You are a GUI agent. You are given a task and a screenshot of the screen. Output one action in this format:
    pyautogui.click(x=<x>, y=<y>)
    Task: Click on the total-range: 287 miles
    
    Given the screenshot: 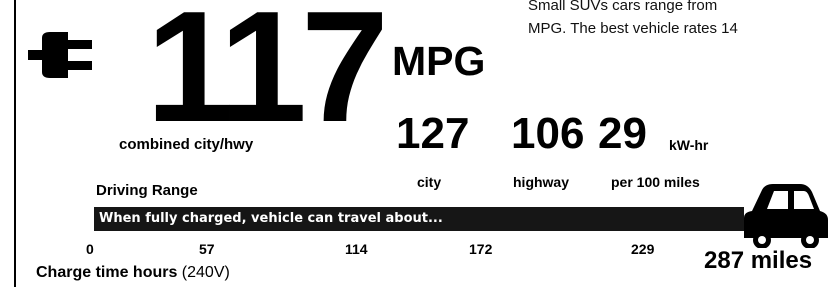 What is the action you would take?
    pyautogui.click(x=758, y=260)
    